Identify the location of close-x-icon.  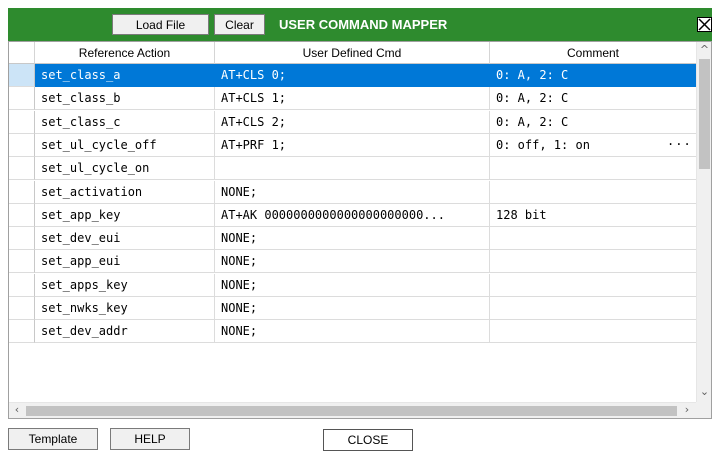
(704, 24).